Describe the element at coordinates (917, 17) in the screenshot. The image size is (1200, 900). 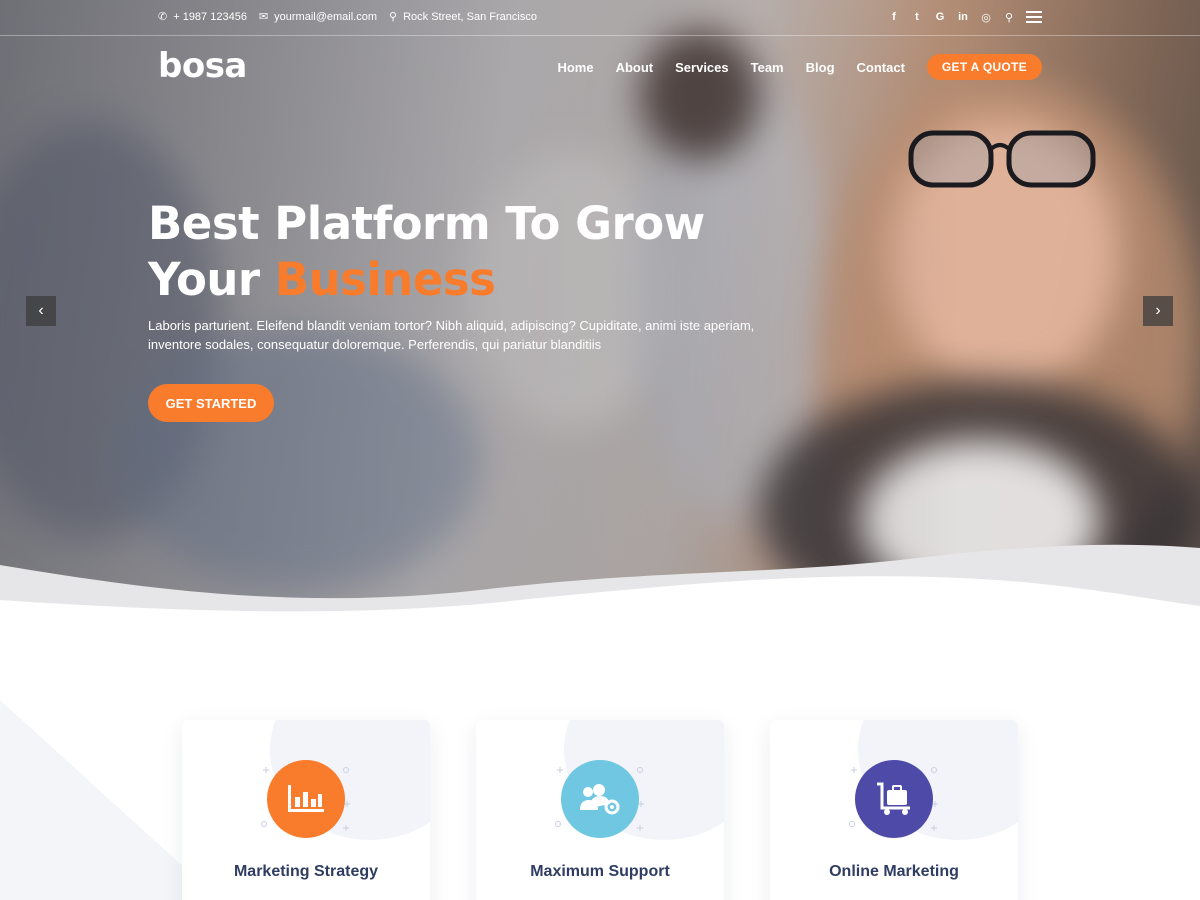
I see `twitter-icon: t` at that location.